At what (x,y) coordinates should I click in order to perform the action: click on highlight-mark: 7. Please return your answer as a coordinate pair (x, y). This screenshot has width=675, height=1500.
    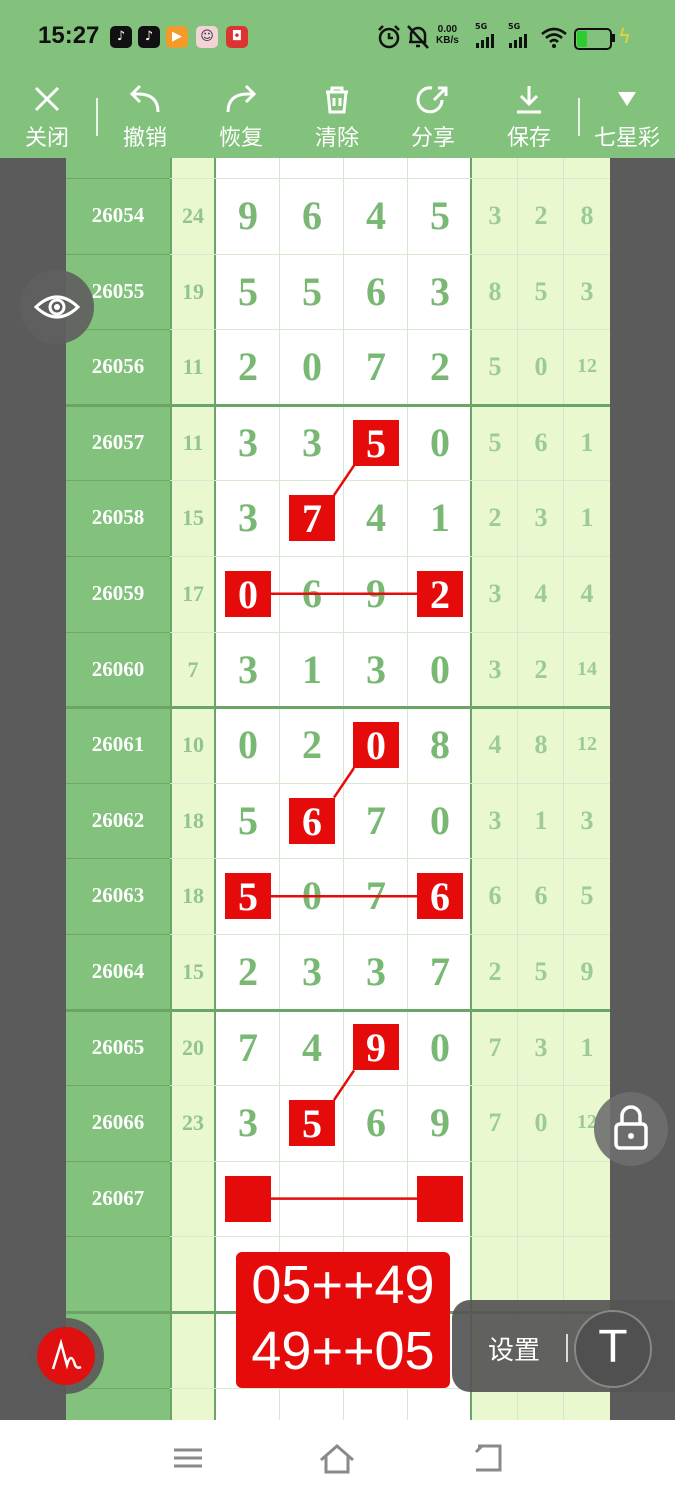
    Looking at the image, I should click on (312, 518).